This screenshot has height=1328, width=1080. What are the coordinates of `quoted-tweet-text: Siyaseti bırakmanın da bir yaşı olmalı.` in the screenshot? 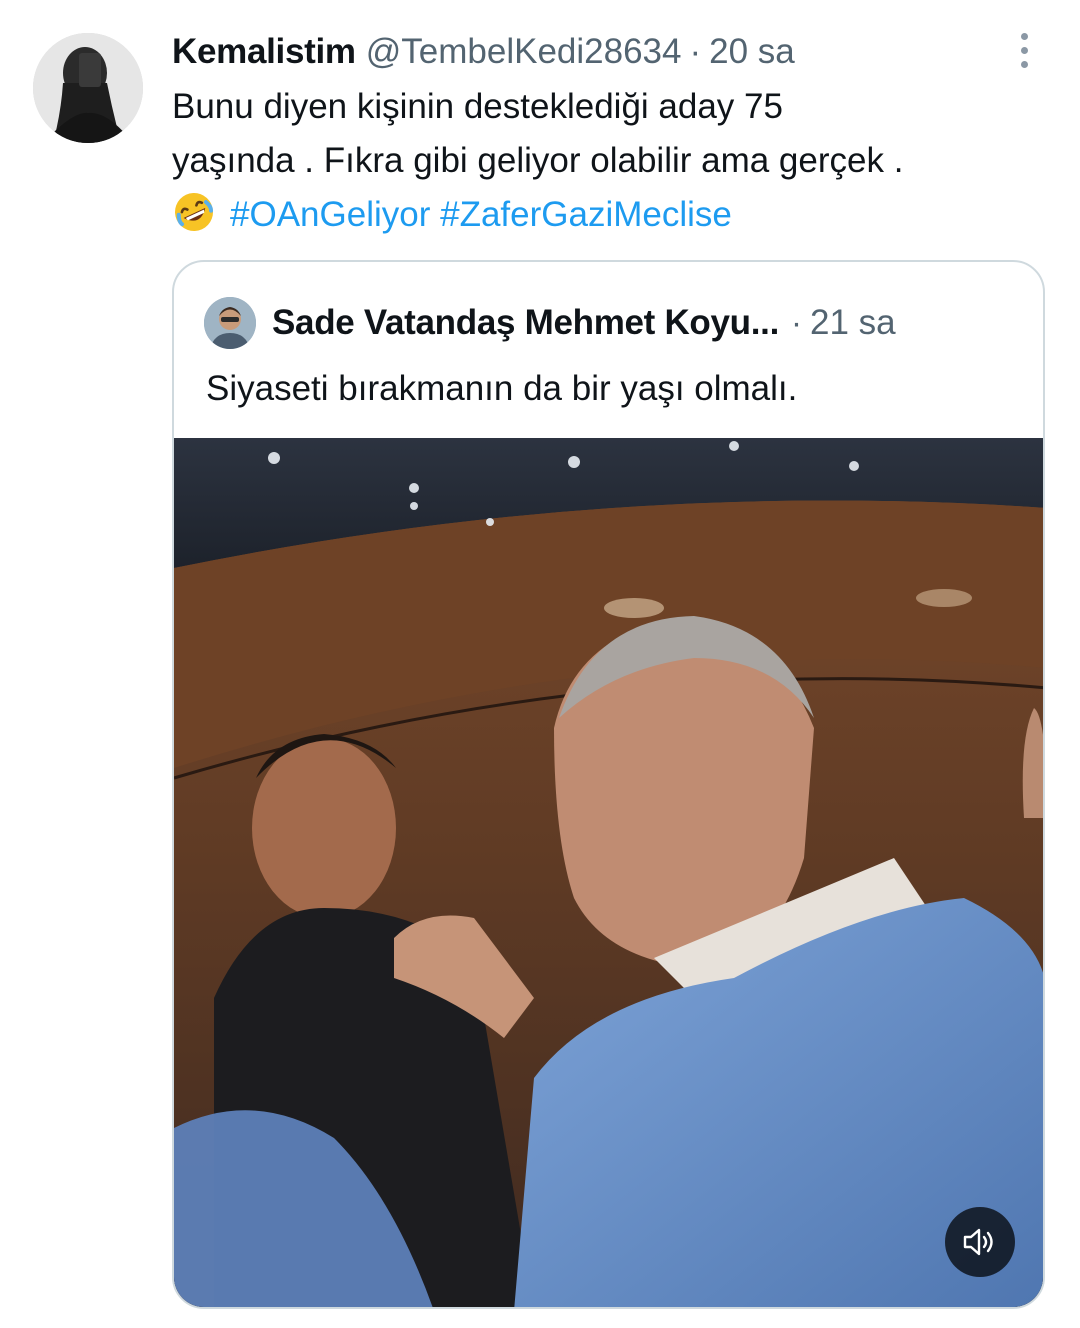 It's located at (502, 388).